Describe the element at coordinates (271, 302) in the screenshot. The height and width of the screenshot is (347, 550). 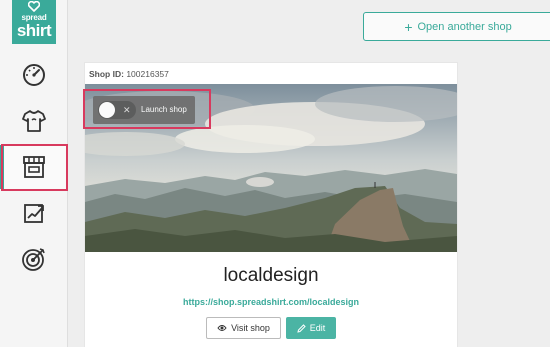
I see `shop-url-link: https://shop.spreadshirt.com/localdesign` at that location.